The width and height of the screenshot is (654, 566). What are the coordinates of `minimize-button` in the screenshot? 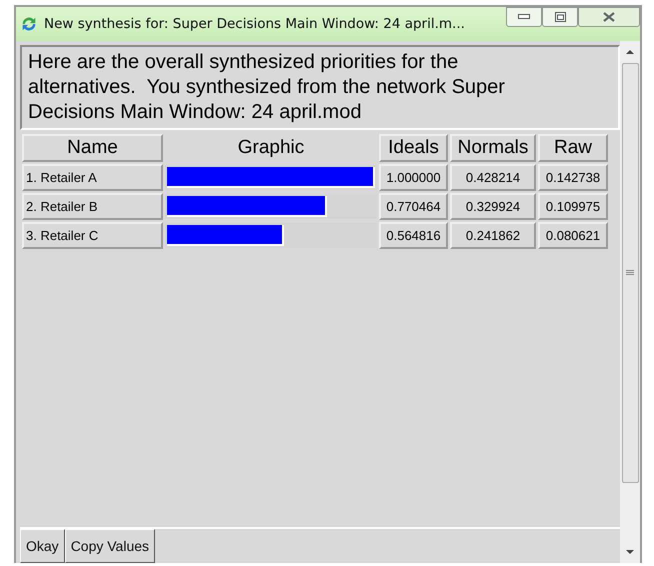 It's located at (524, 17).